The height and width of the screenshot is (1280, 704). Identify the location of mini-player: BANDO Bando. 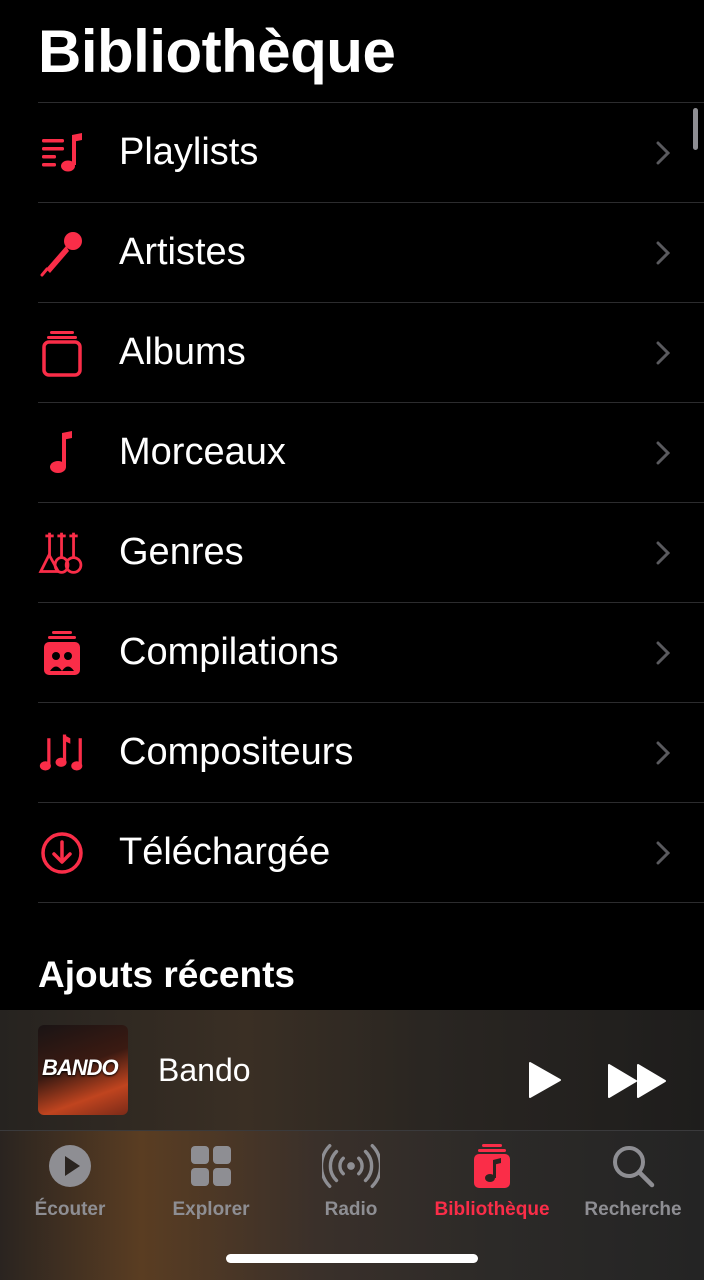
(352, 1070).